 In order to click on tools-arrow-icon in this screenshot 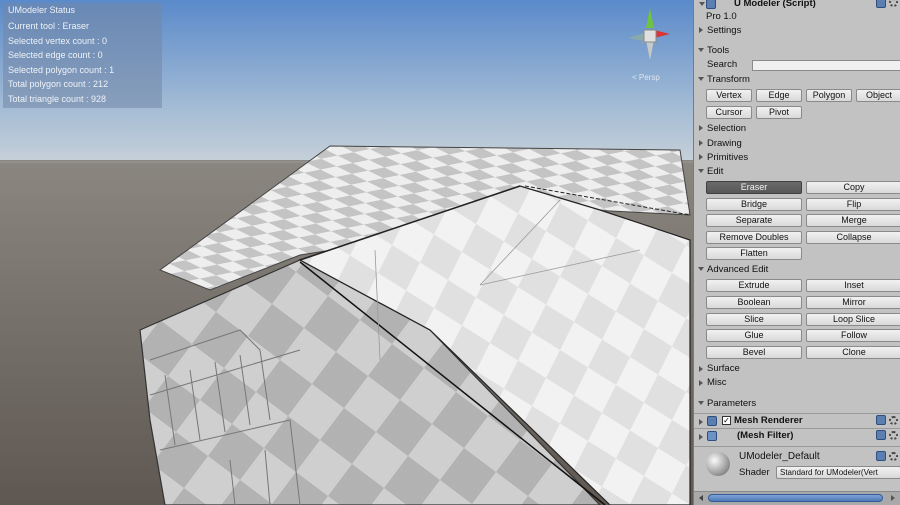, I will do `click(701, 50)`.